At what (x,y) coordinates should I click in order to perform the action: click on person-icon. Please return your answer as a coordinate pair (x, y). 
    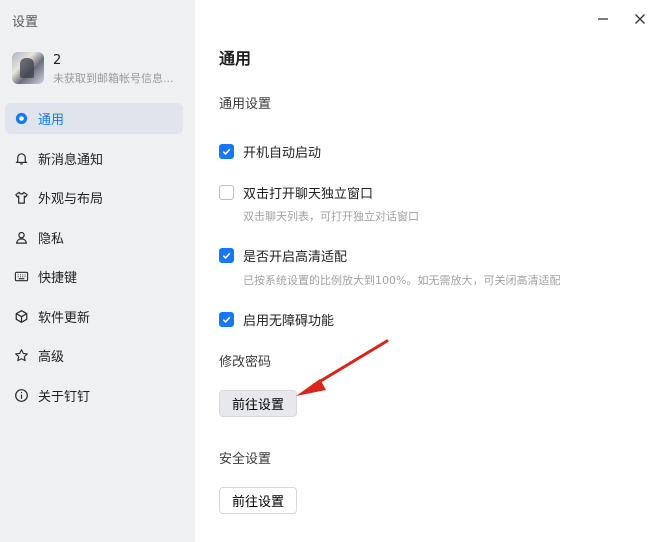
    Looking at the image, I should click on (21, 237).